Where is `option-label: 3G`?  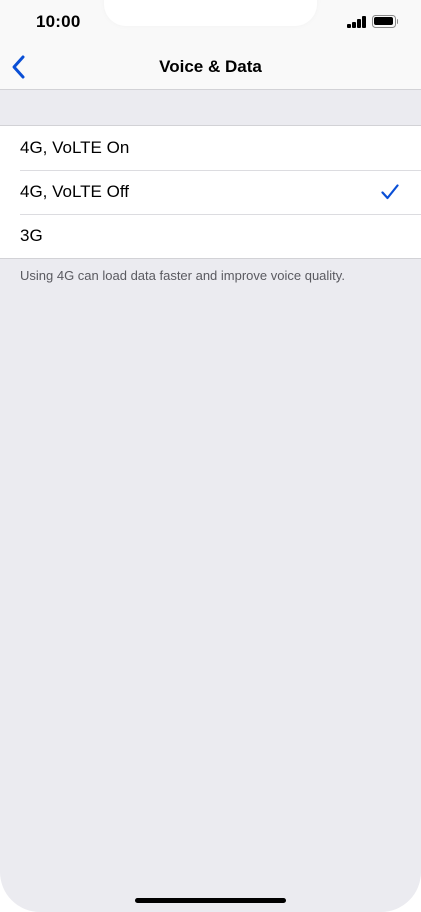 option-label: 3G is located at coordinates (31, 235).